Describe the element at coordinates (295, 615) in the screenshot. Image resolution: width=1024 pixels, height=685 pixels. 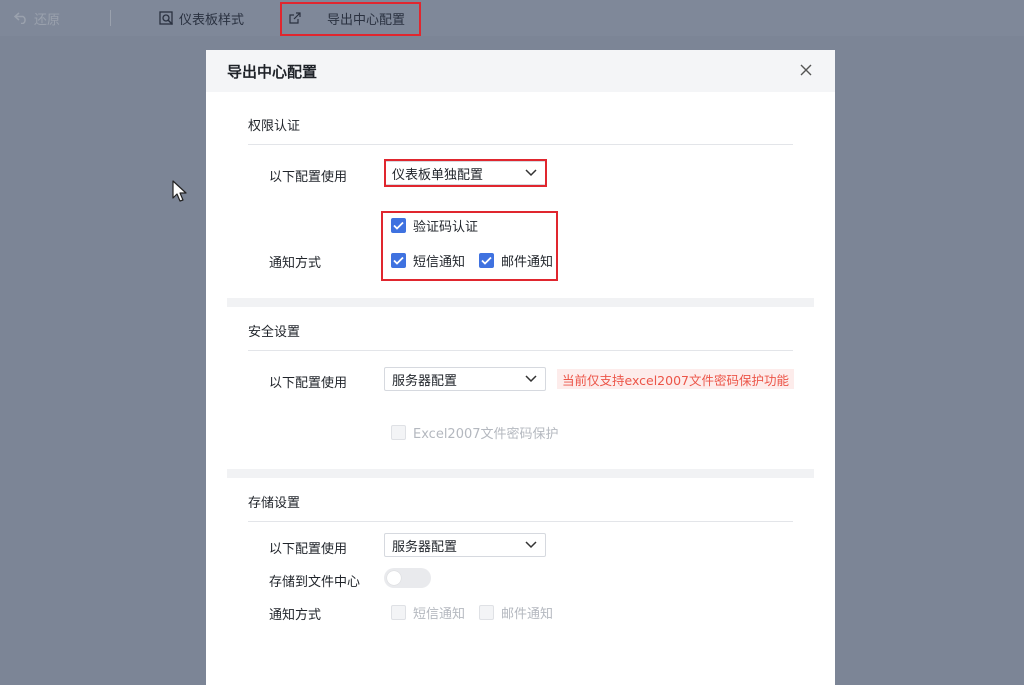
I see `storage-notify-label: 通知方式` at that location.